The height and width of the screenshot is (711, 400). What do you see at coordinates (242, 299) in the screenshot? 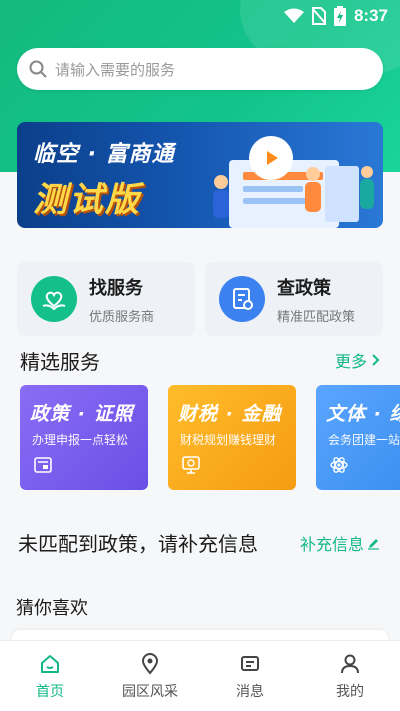
I see `policy-document-icon` at bounding box center [242, 299].